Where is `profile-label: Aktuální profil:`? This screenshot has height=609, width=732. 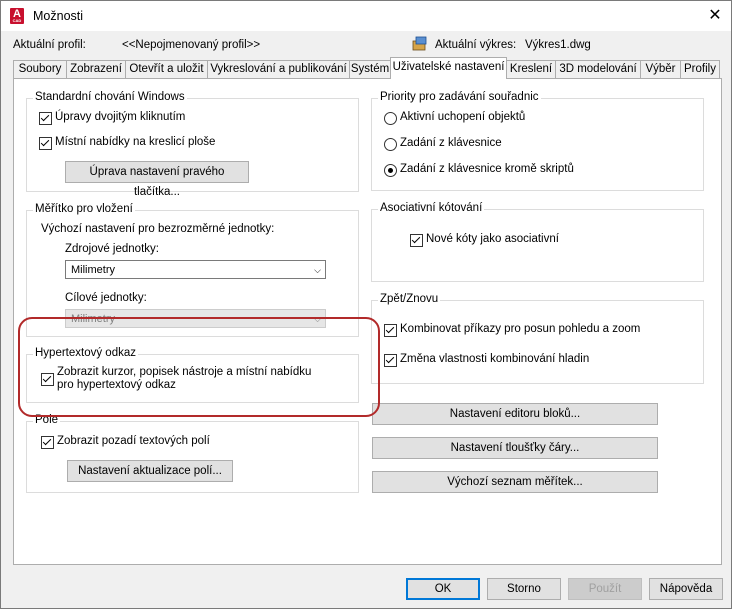
profile-label: Aktuální profil: is located at coordinates (49, 45).